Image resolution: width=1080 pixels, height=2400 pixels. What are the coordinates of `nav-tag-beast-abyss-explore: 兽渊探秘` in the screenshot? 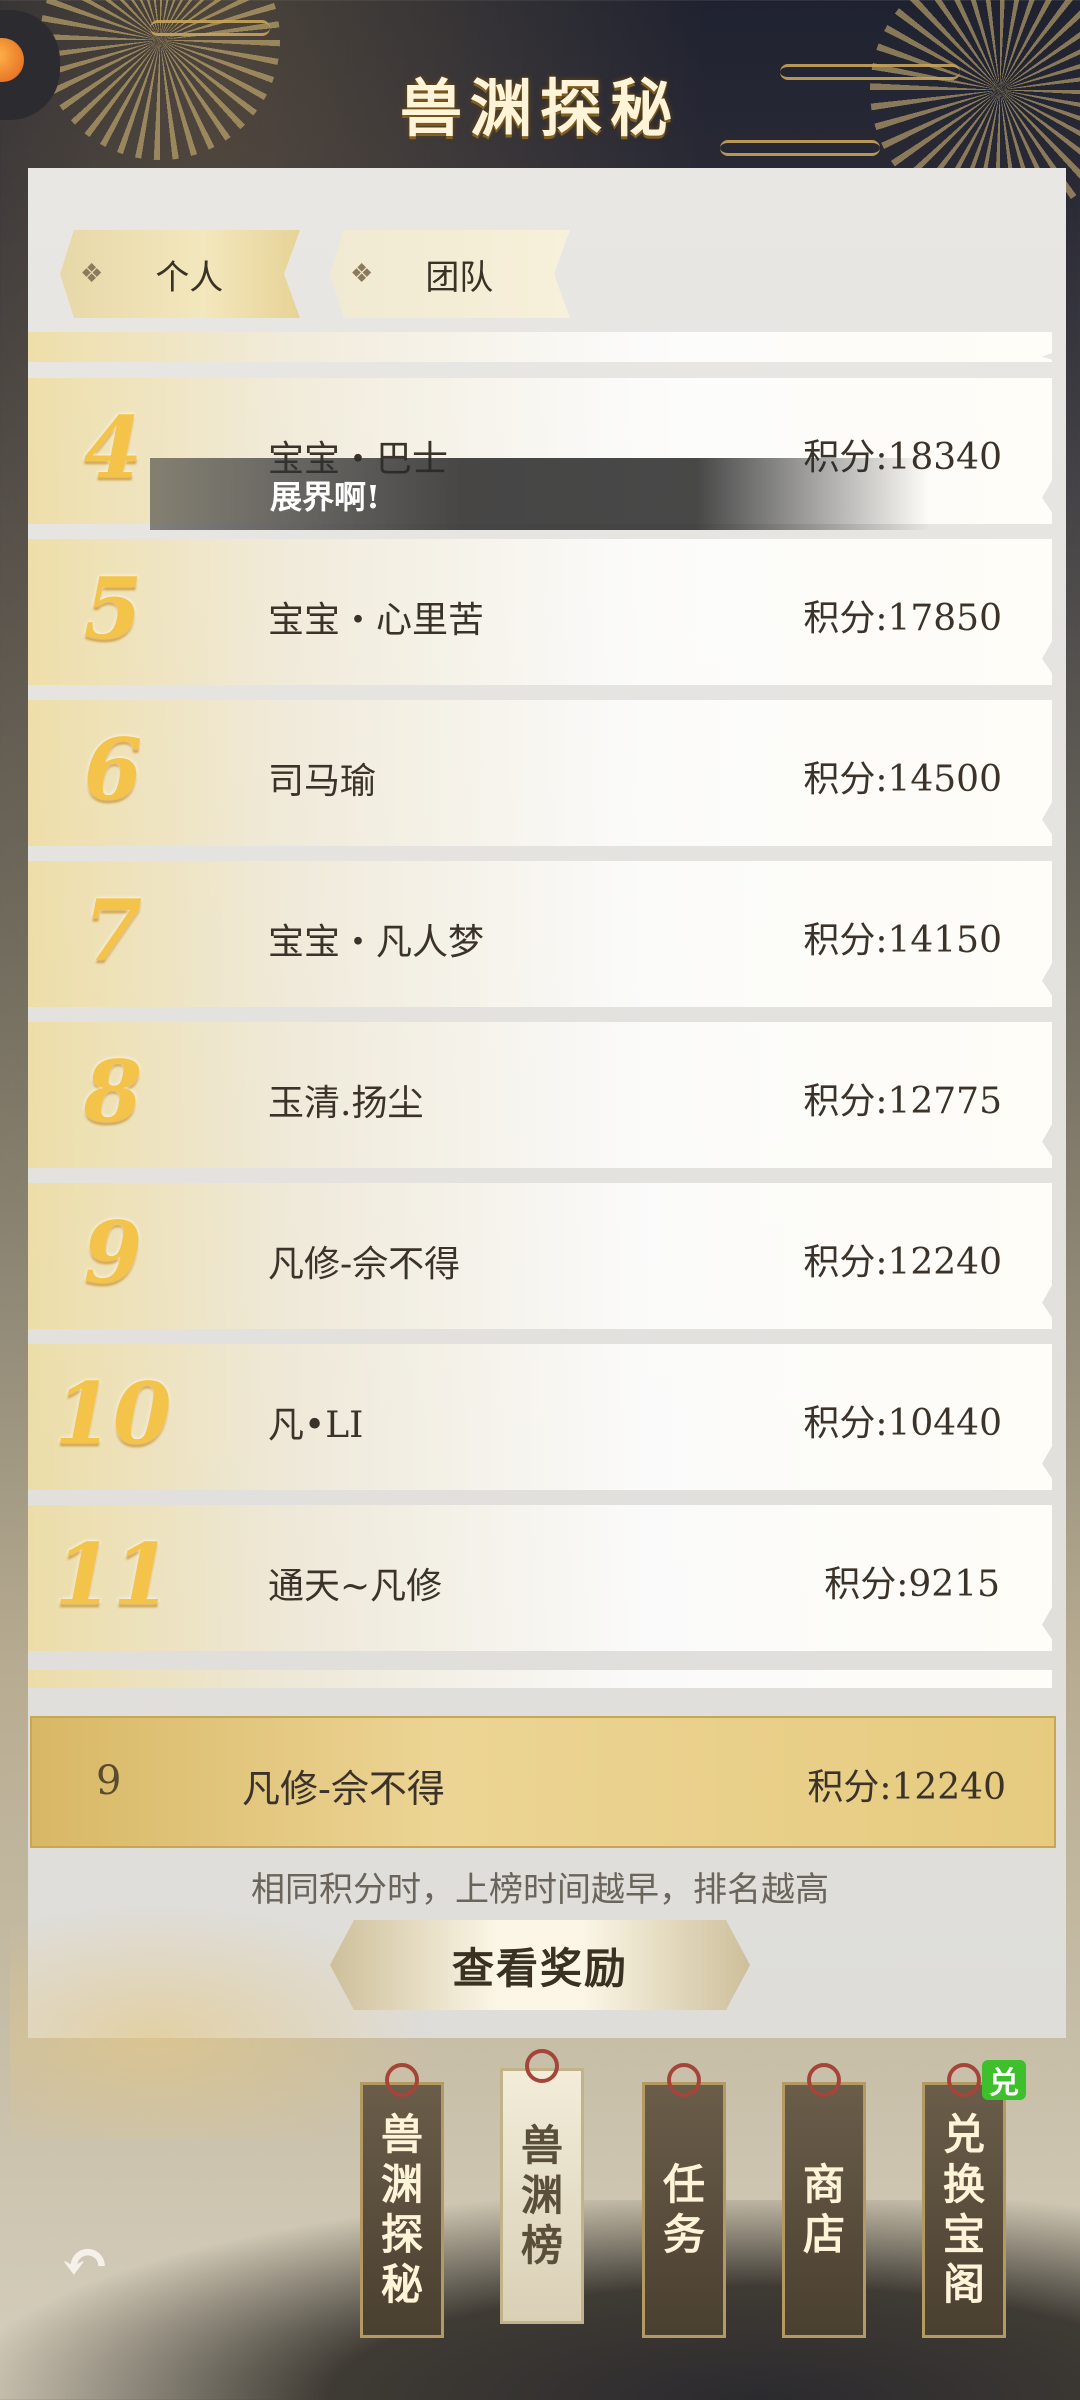 It's located at (402, 2200).